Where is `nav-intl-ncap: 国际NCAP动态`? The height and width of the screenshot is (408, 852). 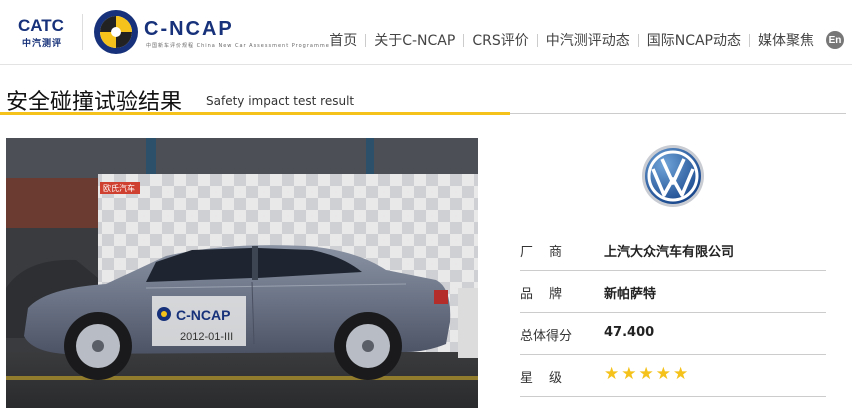 nav-intl-ncap: 国际NCAP动态 is located at coordinates (694, 40).